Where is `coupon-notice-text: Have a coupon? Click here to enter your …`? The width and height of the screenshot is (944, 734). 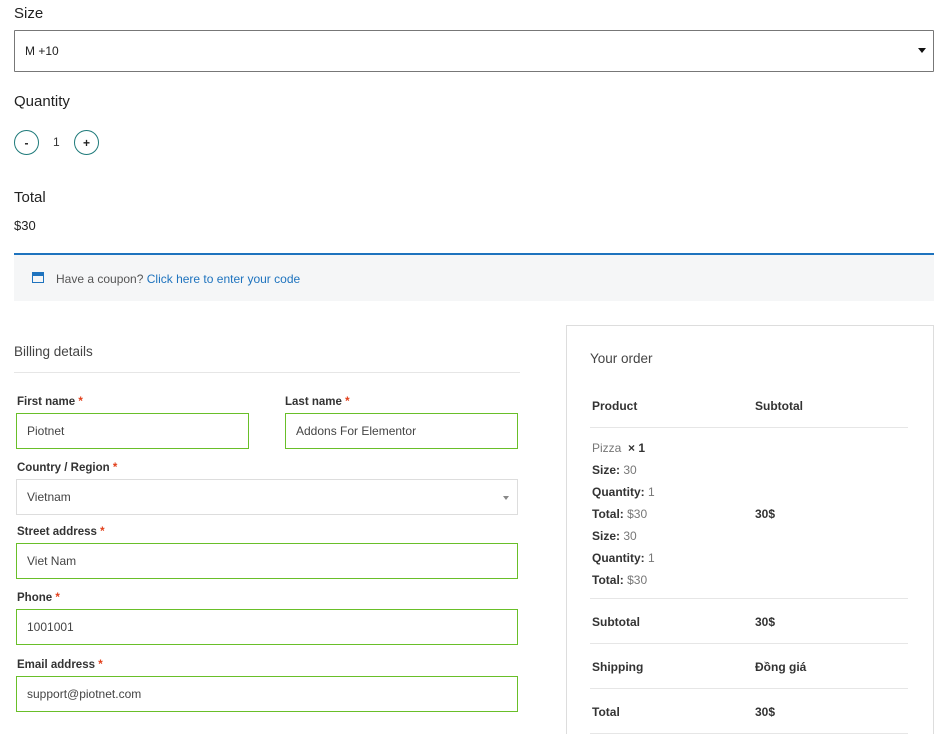 coupon-notice-text: Have a coupon? Click here to enter your … is located at coordinates (178, 279).